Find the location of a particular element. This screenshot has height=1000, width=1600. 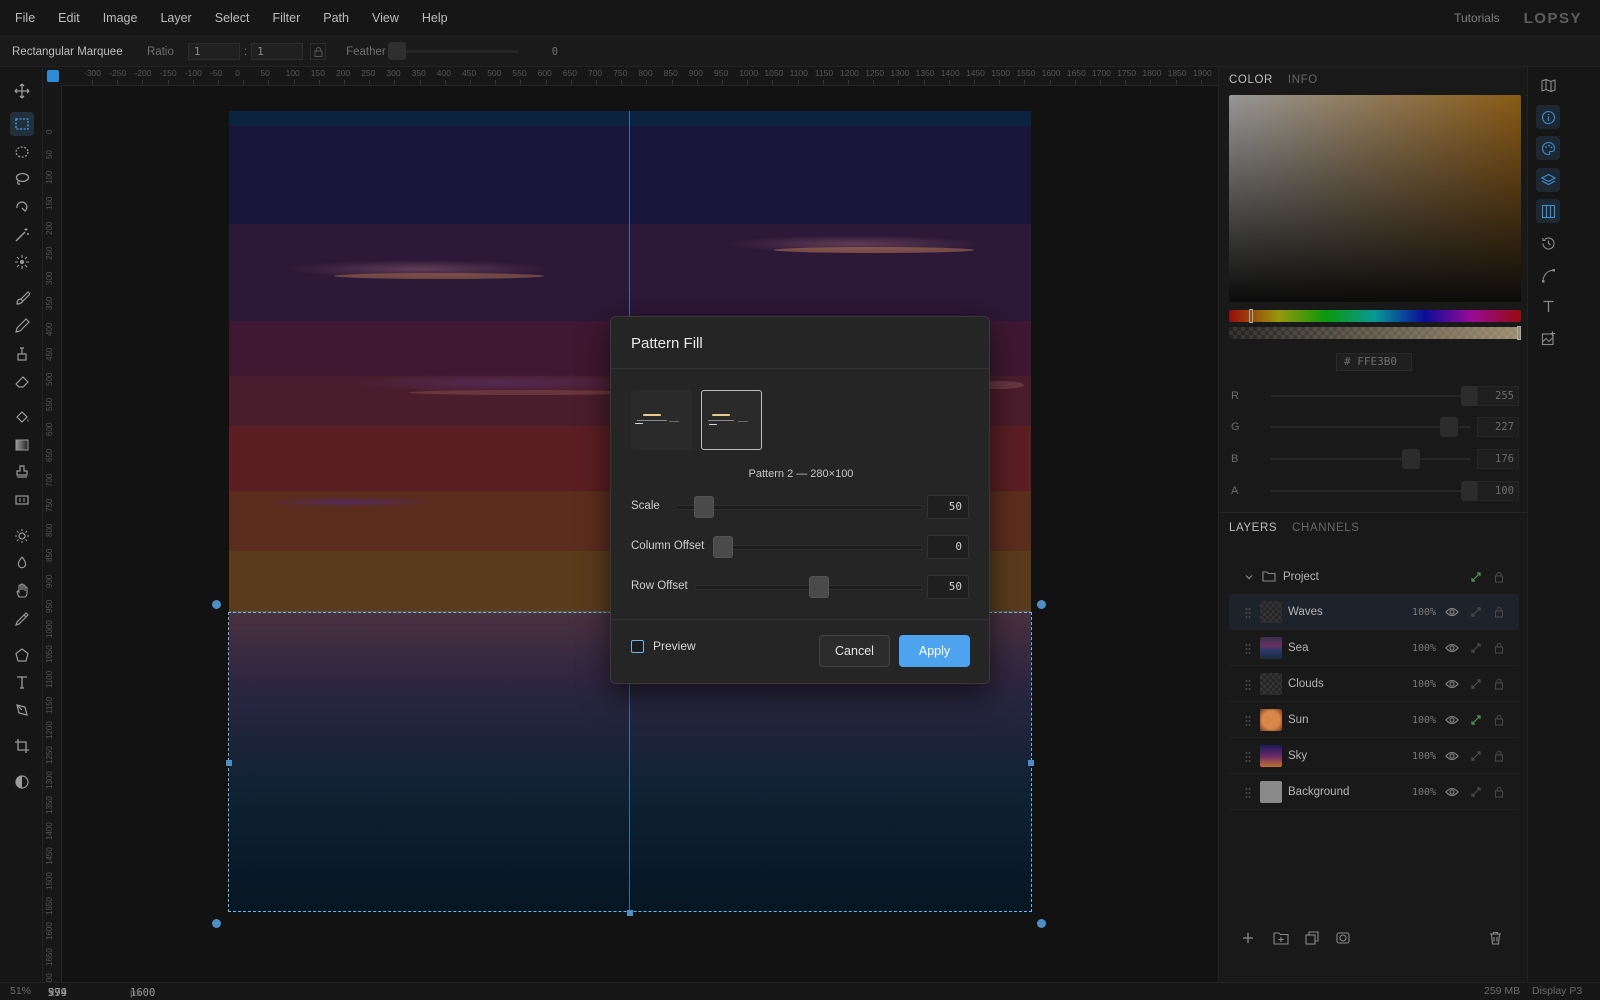

mask-icon is located at coordinates (1343, 939).